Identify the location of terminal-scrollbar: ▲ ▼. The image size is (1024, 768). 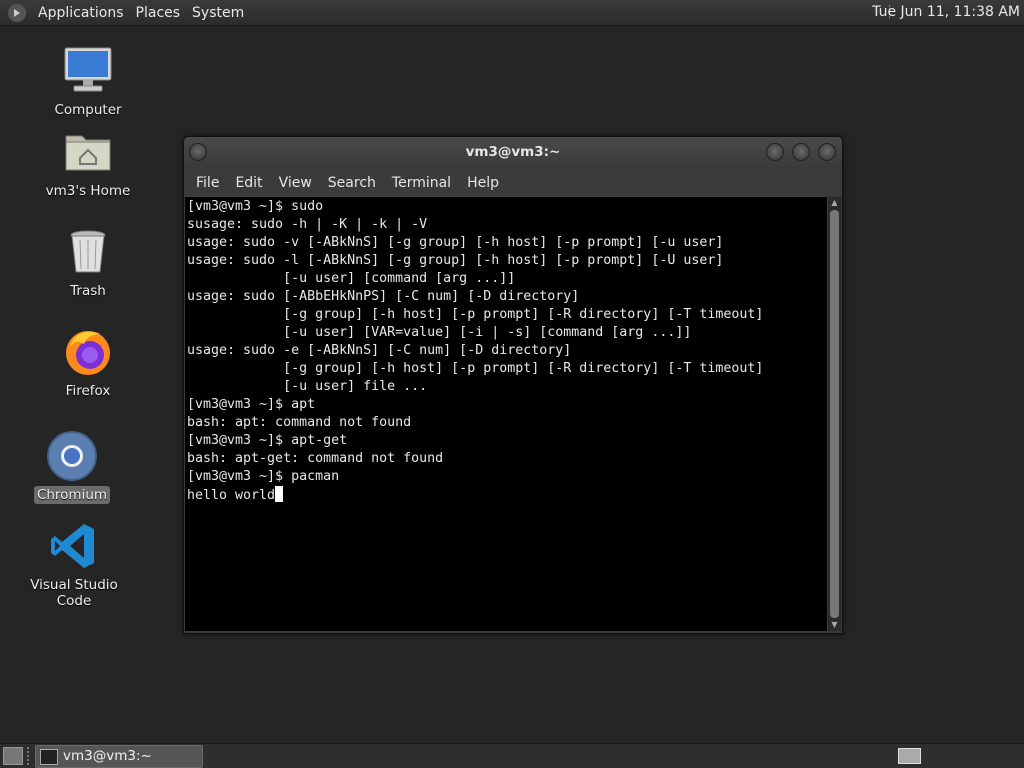
(834, 414).